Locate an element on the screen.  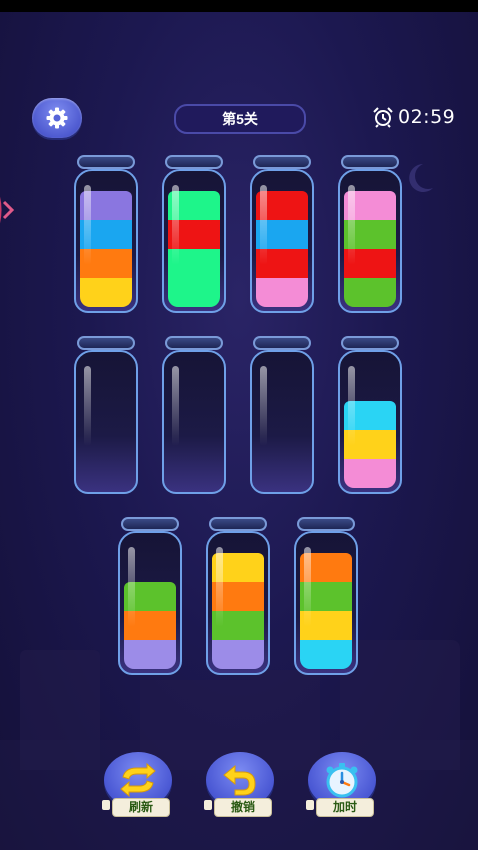
level-label: 第5关 is located at coordinates (240, 119).